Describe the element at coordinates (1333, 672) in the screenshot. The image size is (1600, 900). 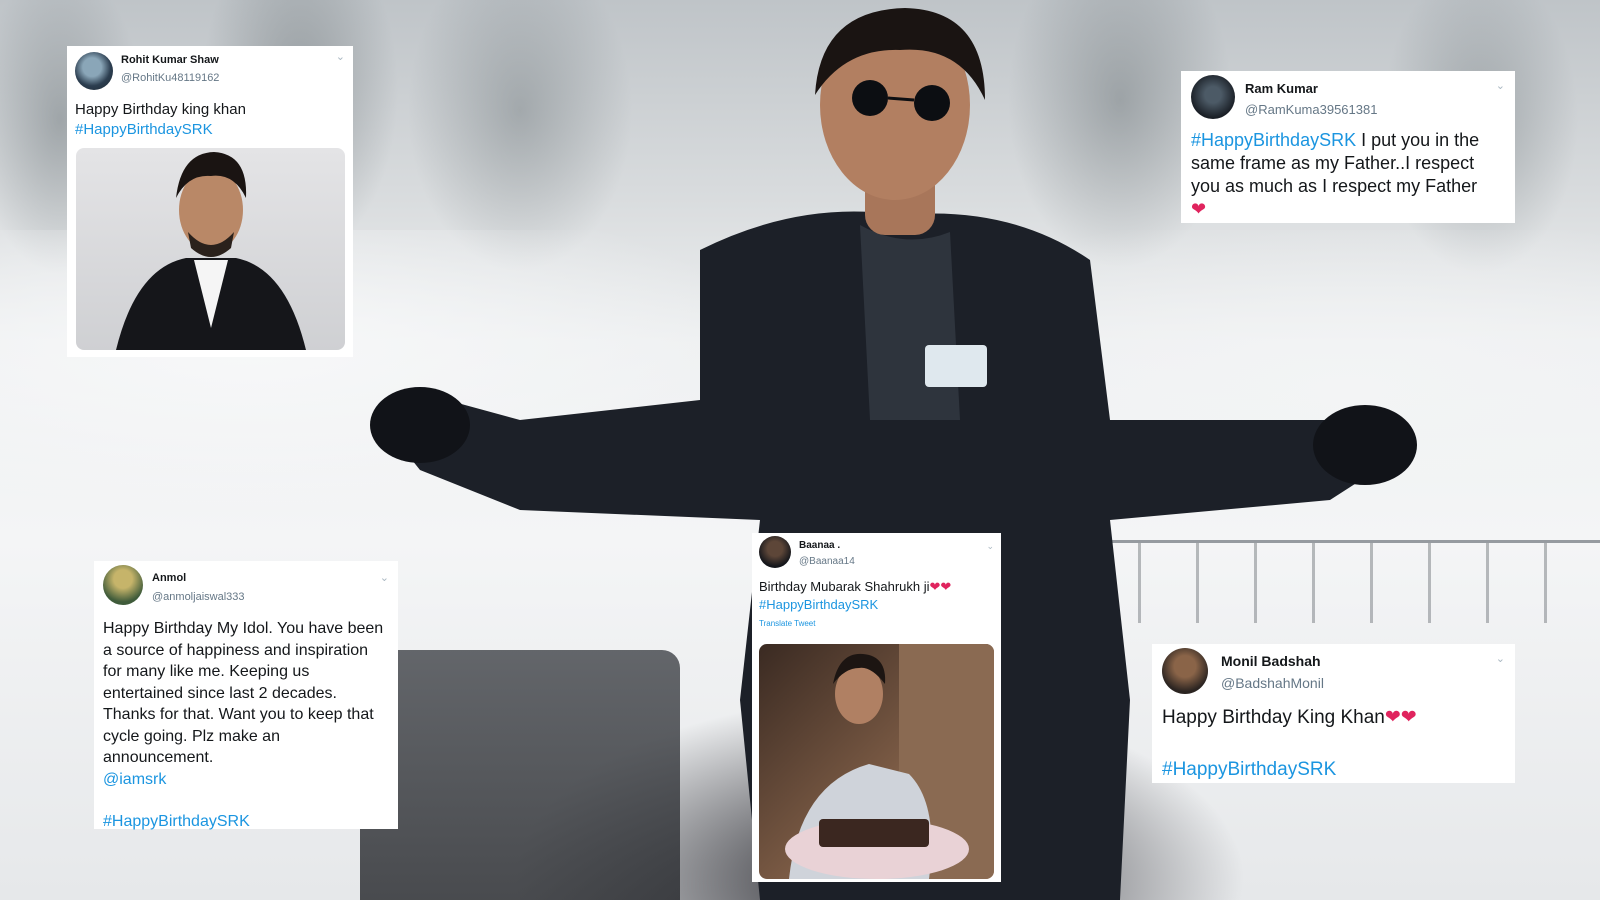
I see `tweet-header: Monil Badshah @BadshahMonil ⌄` at that location.